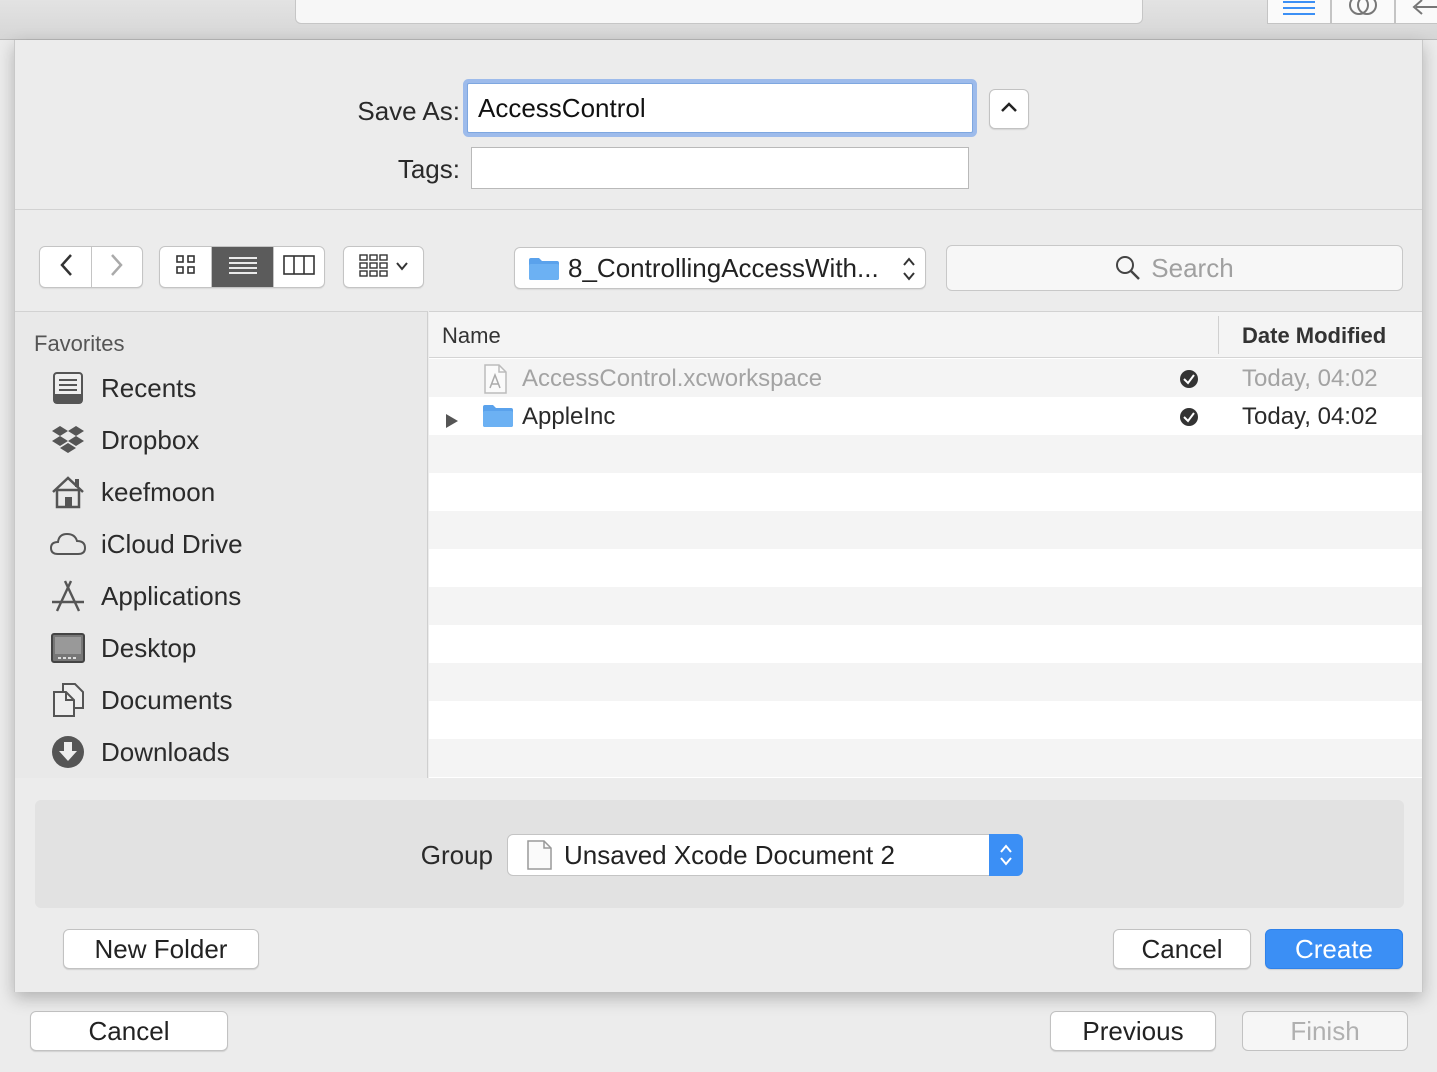  I want to click on sidebar-item-label: Desktop, so click(149, 647).